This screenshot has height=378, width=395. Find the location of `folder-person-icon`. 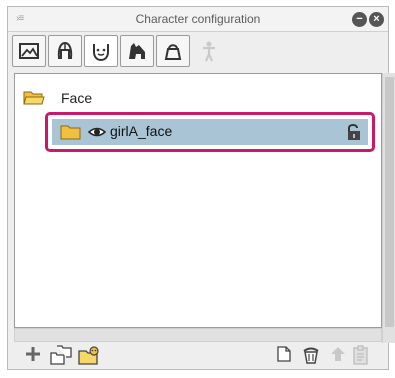

folder-person-icon is located at coordinates (90, 355).